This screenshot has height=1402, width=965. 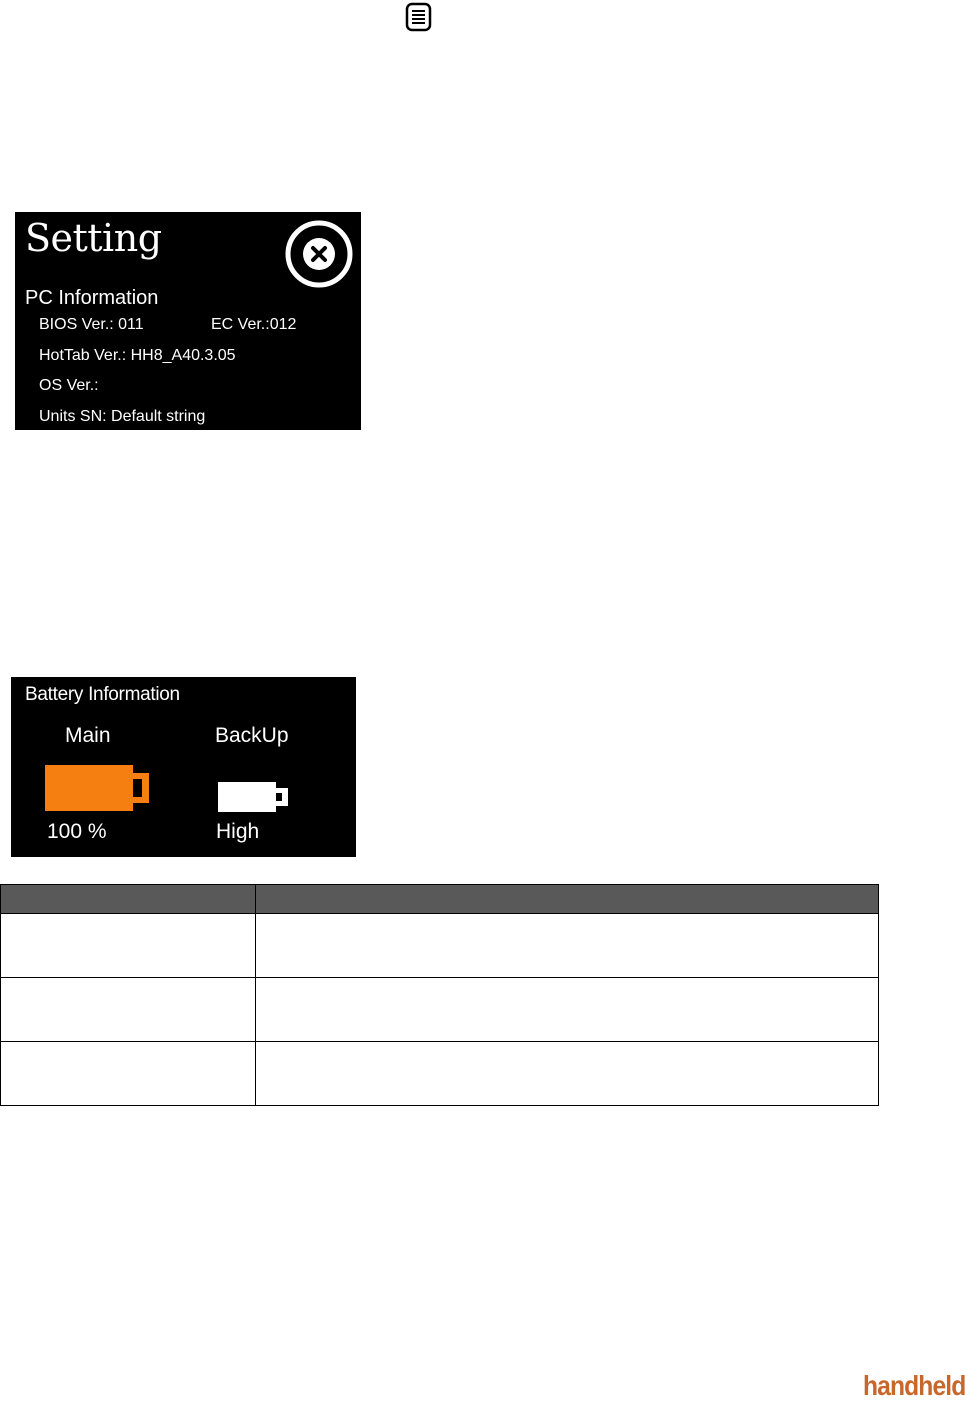 I want to click on menu-list-icon, so click(x=418, y=17).